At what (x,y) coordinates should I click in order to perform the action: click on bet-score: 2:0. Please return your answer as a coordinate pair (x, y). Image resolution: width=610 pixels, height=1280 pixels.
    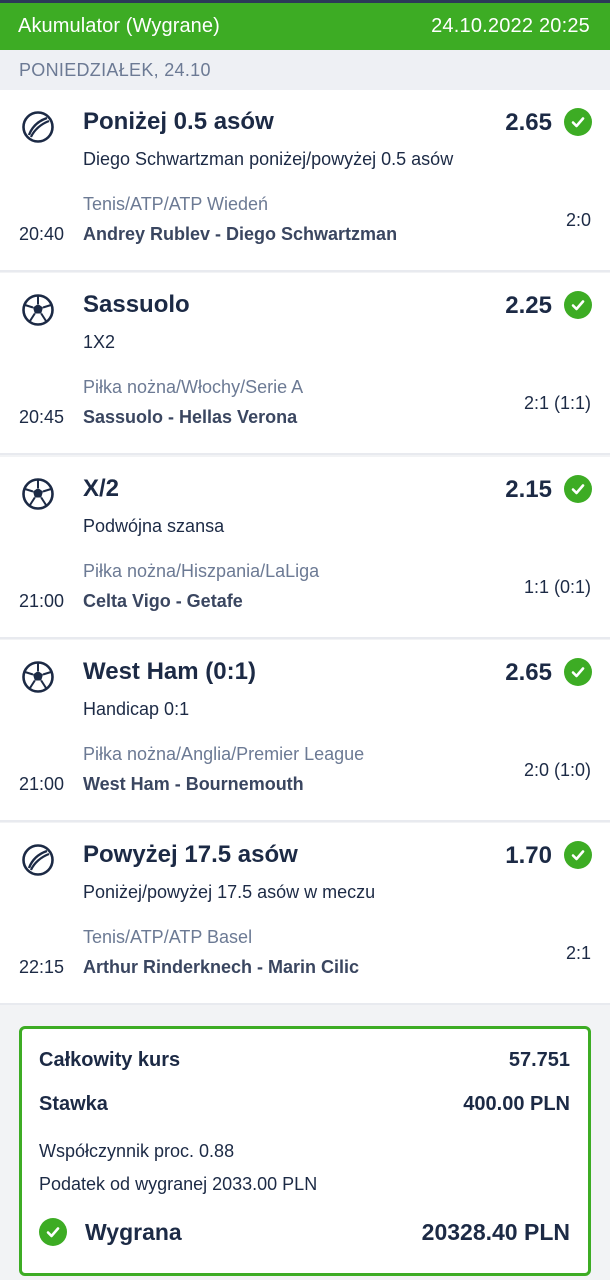
    Looking at the image, I should click on (578, 220).